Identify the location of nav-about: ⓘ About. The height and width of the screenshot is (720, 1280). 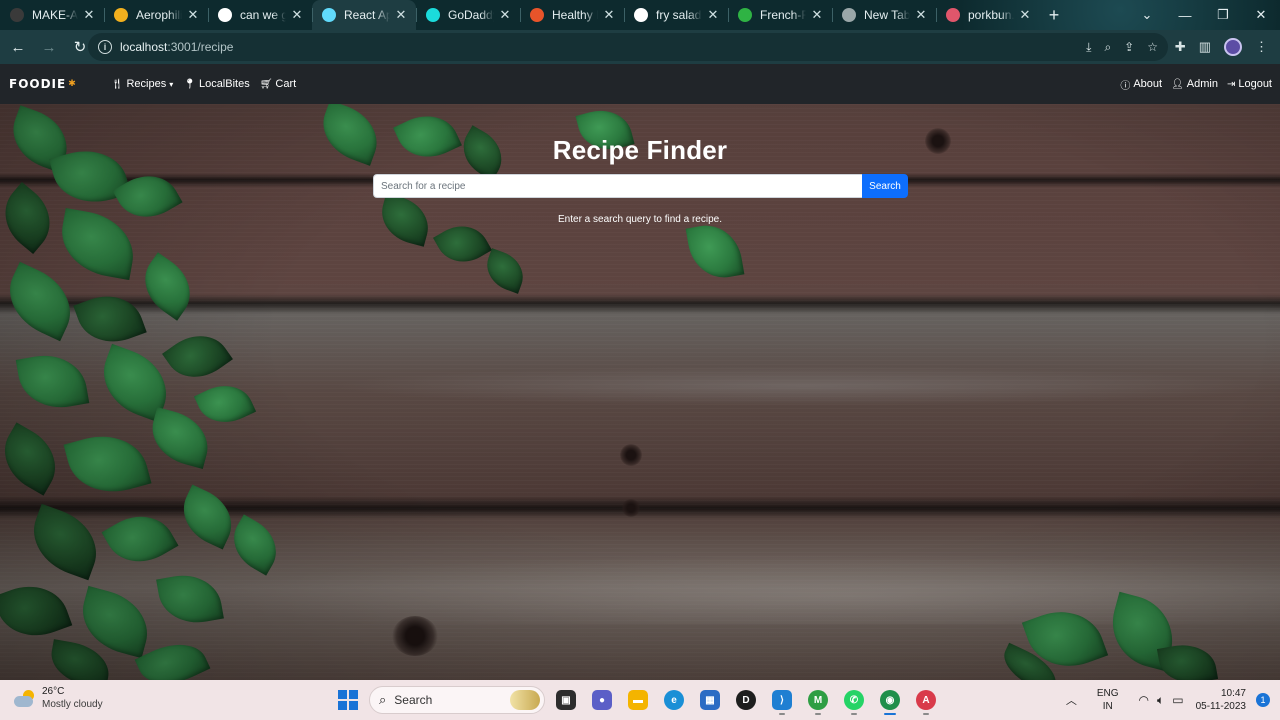
(1141, 84).